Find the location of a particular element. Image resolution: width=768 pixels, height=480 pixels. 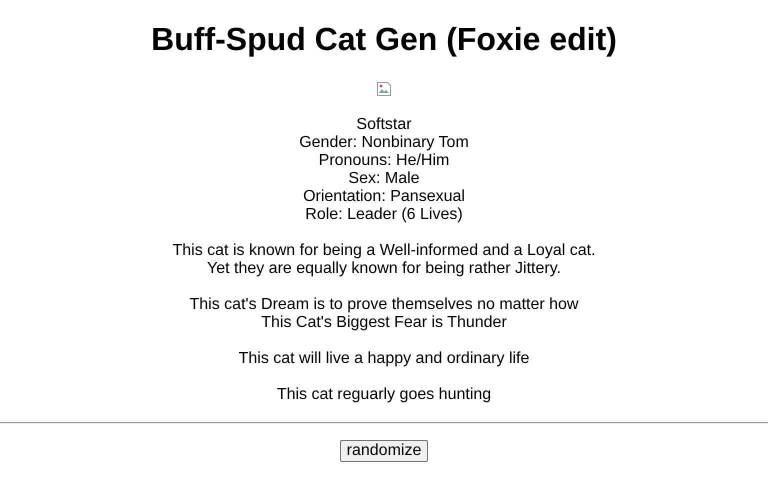

text-line: Gender: Nonbinary Tom is located at coordinates (384, 143).